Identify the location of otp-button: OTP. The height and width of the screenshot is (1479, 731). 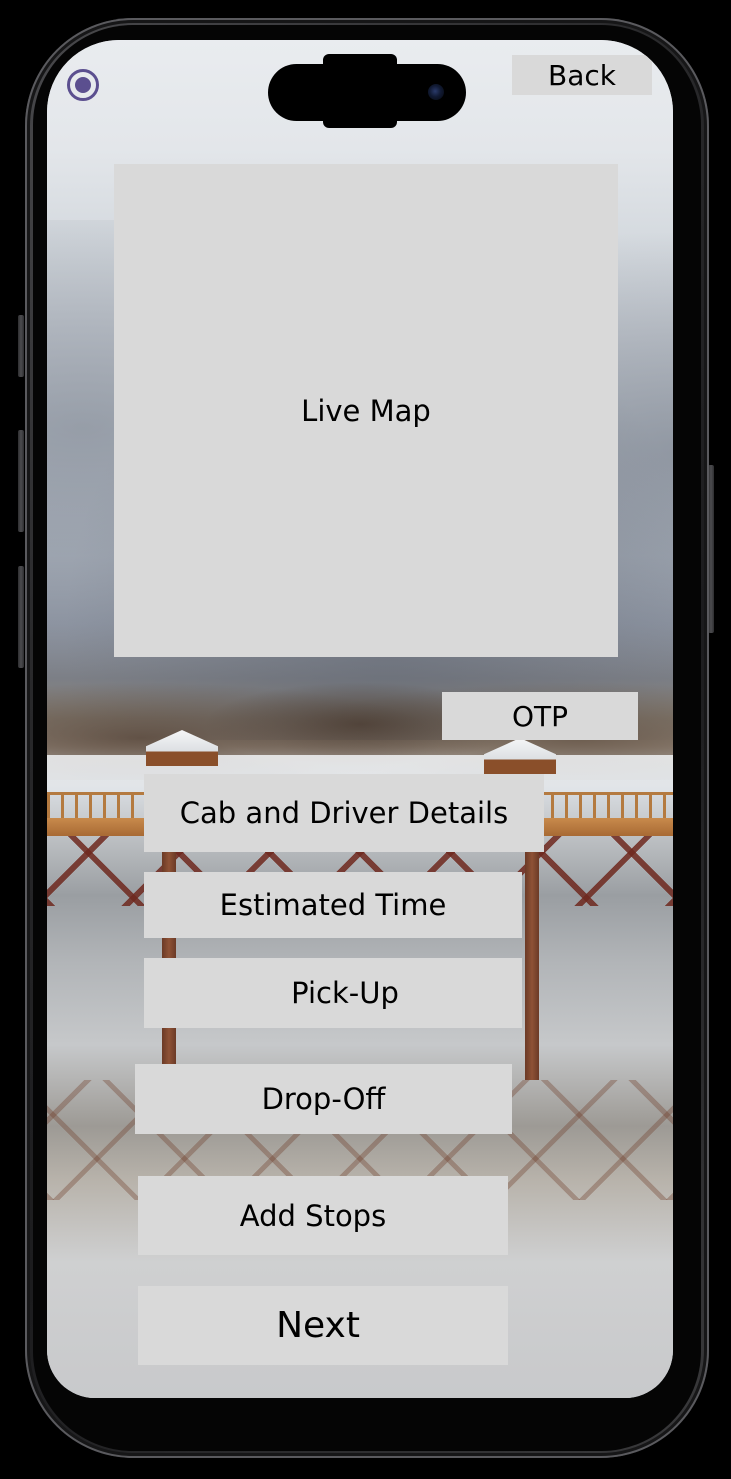
(540, 716).